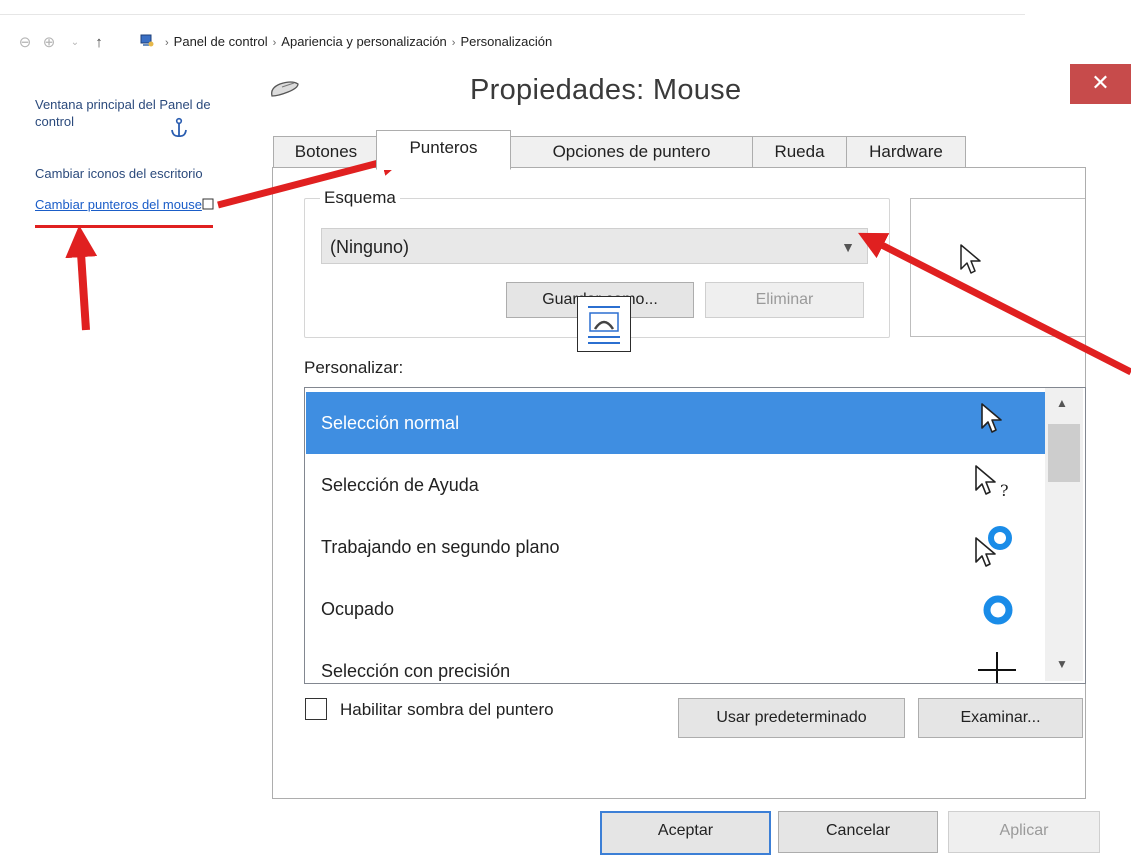  Describe the element at coordinates (676, 609) in the screenshot. I see `list-item-busy: Ocupado` at that location.